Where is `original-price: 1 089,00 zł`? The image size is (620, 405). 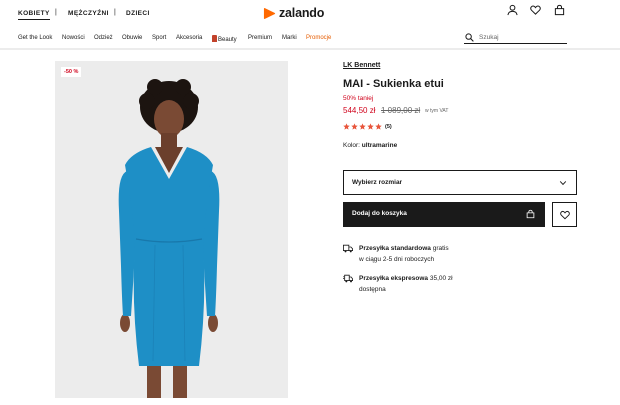 original-price: 1 089,00 zł is located at coordinates (401, 110).